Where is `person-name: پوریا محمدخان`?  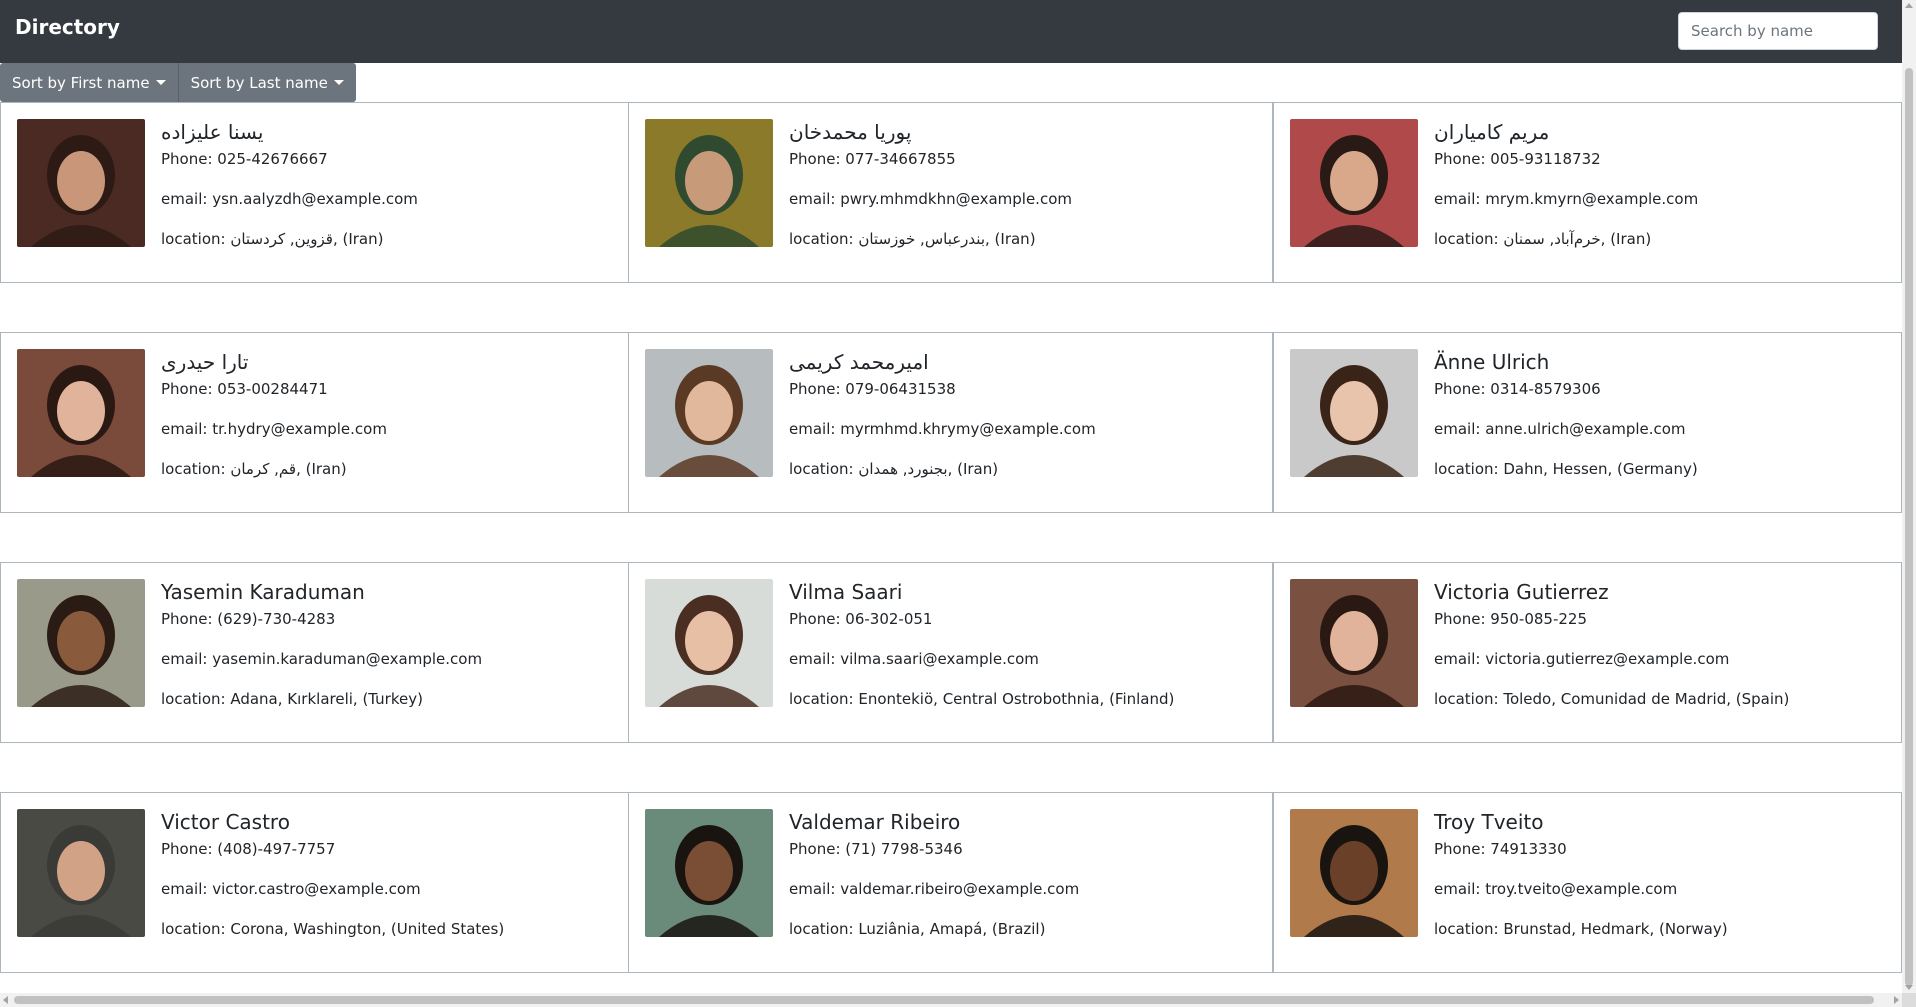
person-name: پوریا محمدخان is located at coordinates (850, 132).